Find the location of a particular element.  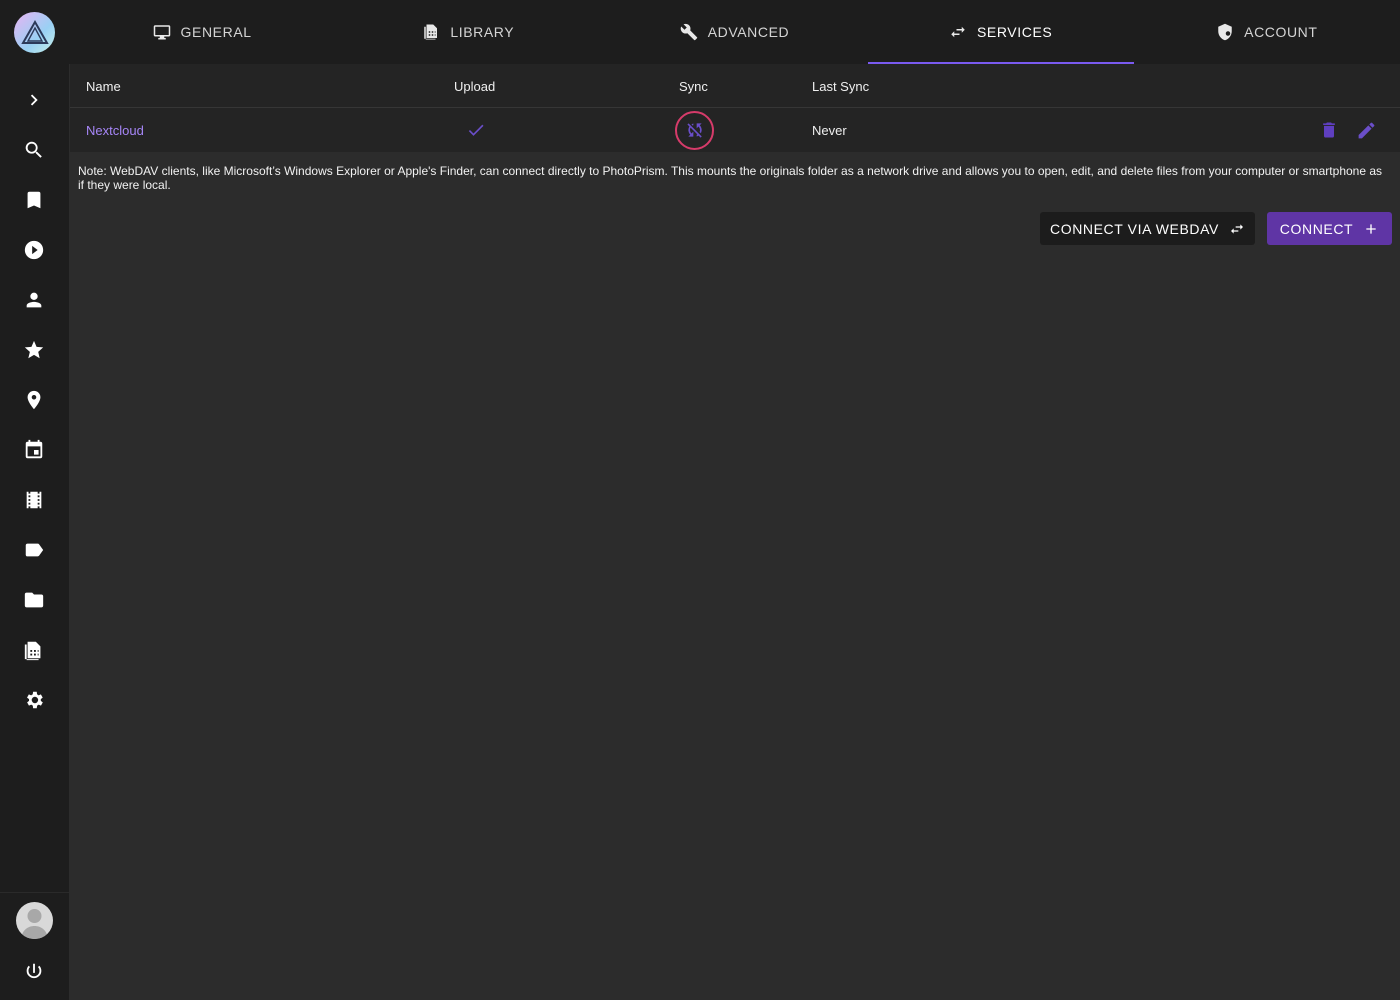

search-icon is located at coordinates (34, 150).